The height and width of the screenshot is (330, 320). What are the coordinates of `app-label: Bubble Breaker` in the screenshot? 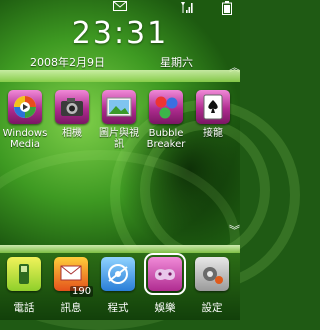 It's located at (166, 139).